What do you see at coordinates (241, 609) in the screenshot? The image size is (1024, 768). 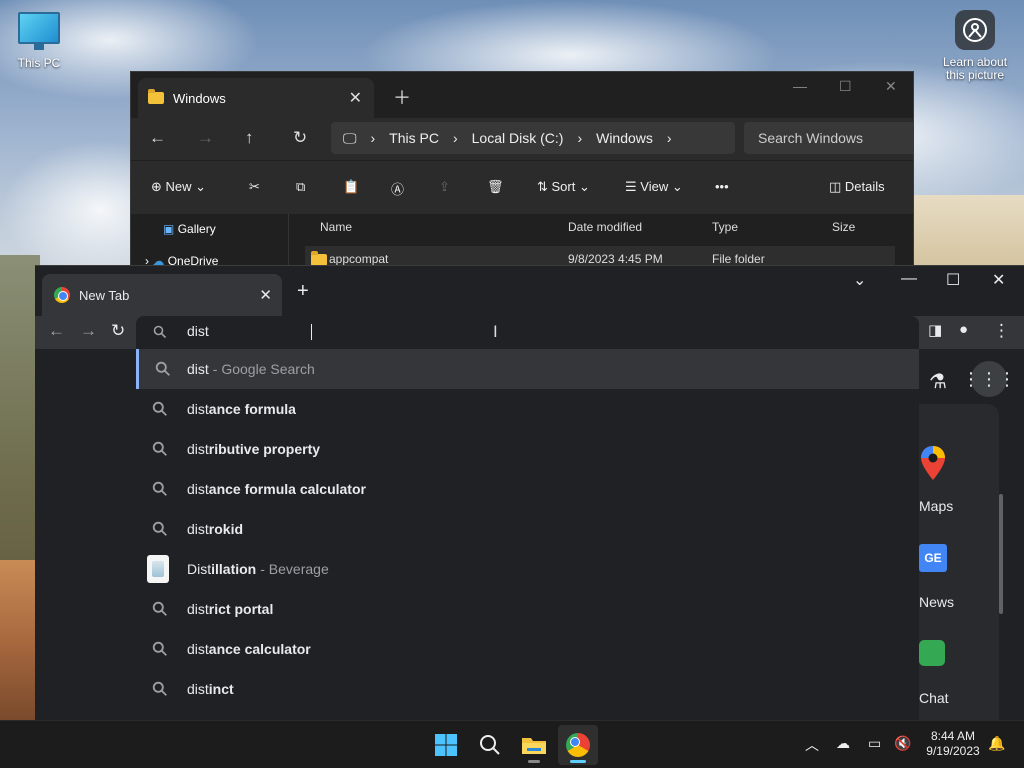 I see `suggestion-completion: rict portal` at bounding box center [241, 609].